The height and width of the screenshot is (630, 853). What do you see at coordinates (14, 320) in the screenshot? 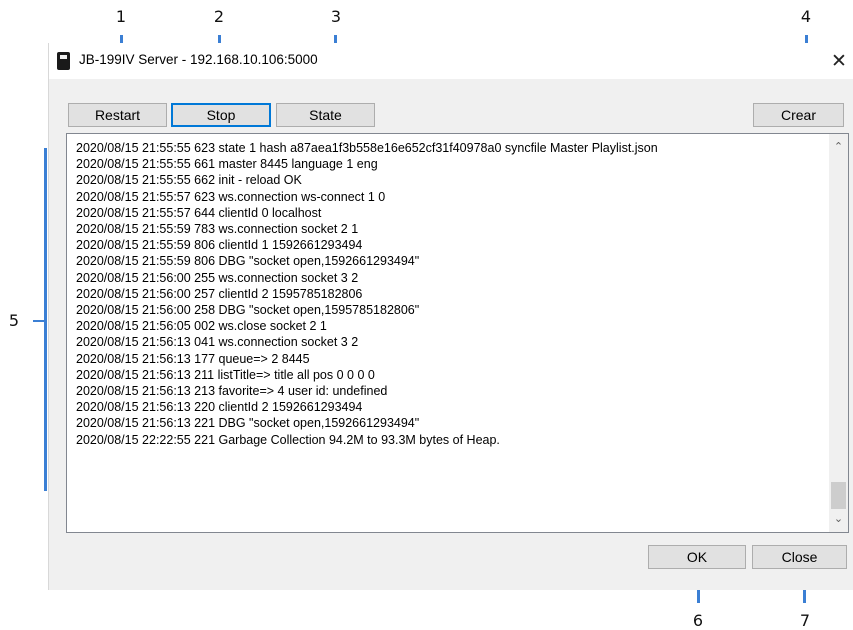
I see `callout-5: 5` at bounding box center [14, 320].